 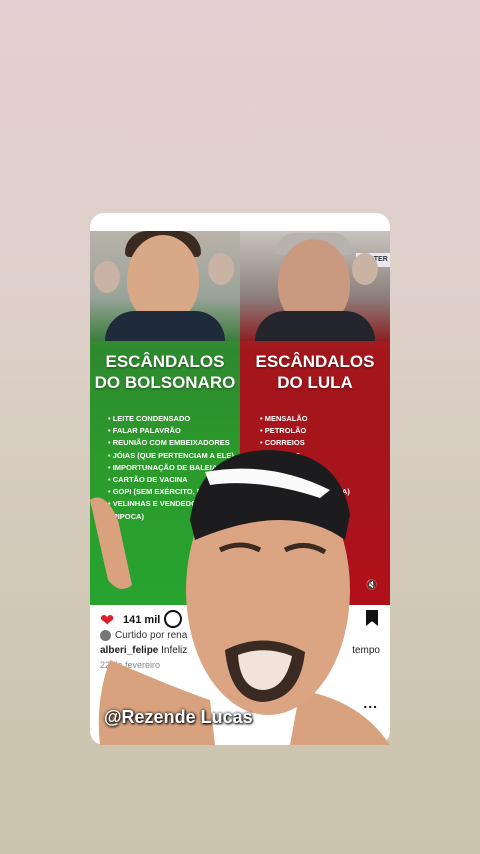 I want to click on list-item: MENSALÃO, so click(x=325, y=419).